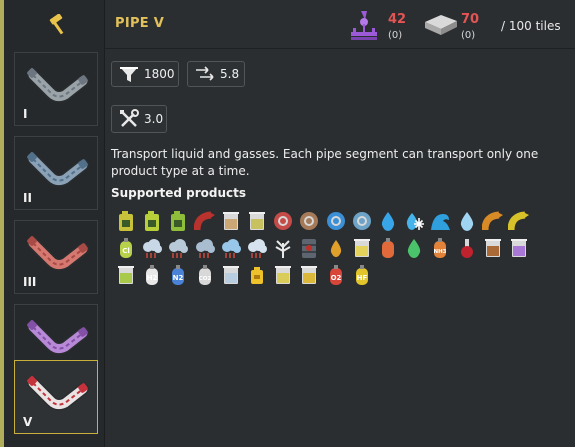 The image size is (575, 447). What do you see at coordinates (395, 35) in the screenshot?
I see `workers-sub: (0)` at bounding box center [395, 35].